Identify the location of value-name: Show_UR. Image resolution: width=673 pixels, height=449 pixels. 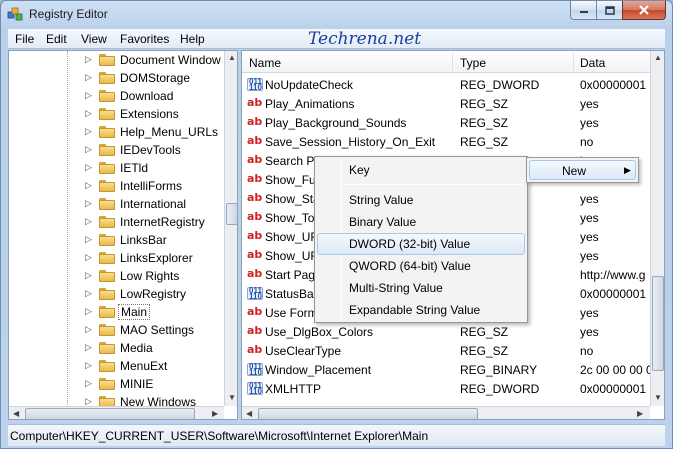
(292, 256).